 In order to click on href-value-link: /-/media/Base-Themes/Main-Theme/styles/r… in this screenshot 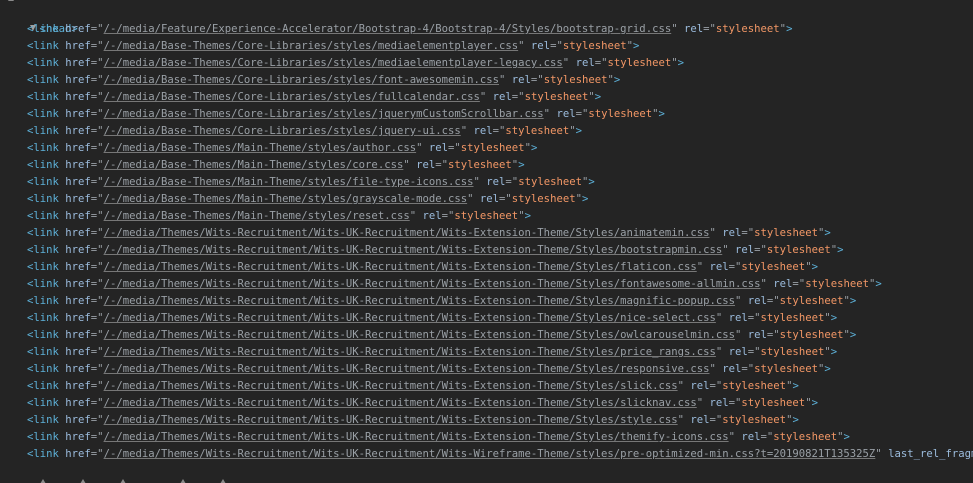, I will do `click(257, 216)`.